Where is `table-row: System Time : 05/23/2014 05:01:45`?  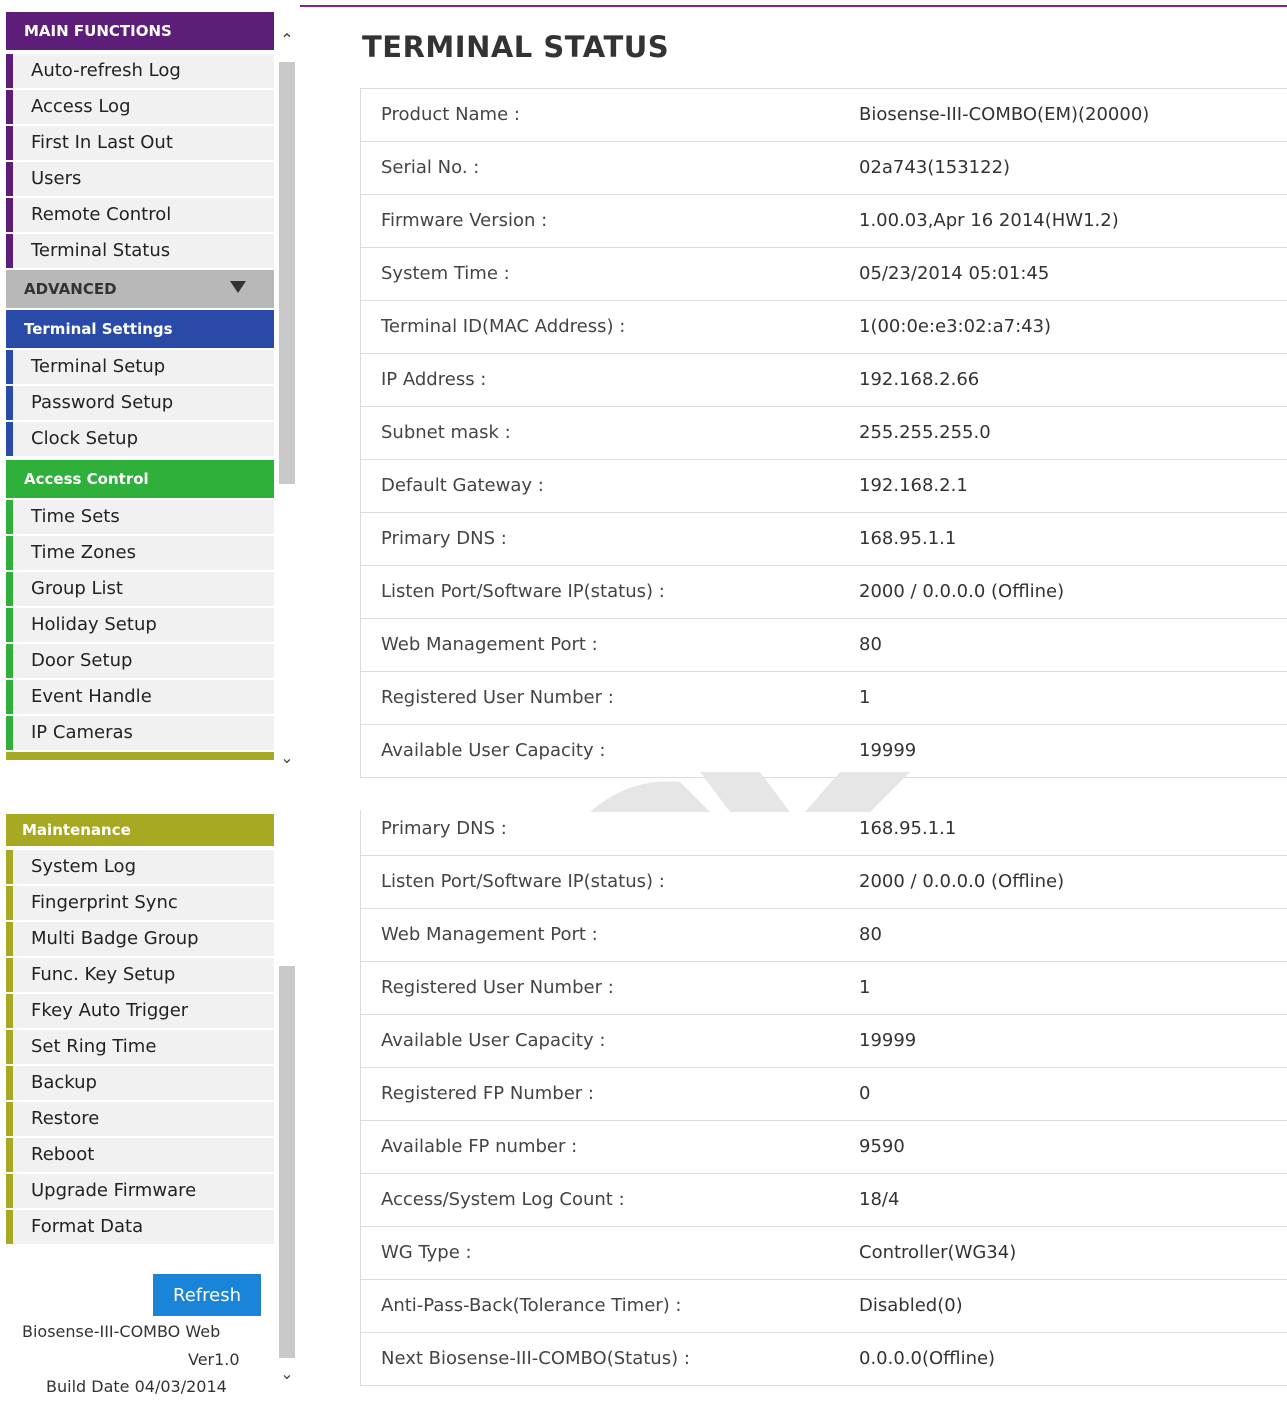 table-row: System Time : 05/23/2014 05:01:45 is located at coordinates (824, 274).